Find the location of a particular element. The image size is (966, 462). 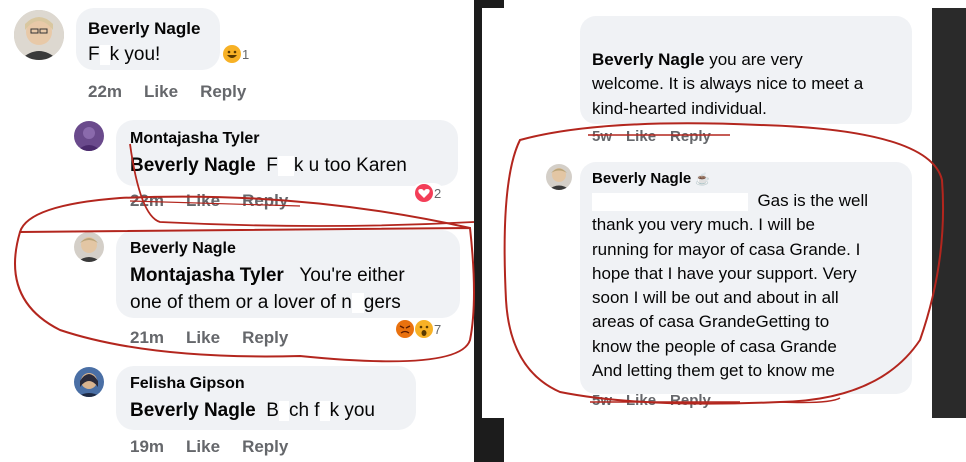

comment-author: Montajasha Tyler is located at coordinates (195, 139).